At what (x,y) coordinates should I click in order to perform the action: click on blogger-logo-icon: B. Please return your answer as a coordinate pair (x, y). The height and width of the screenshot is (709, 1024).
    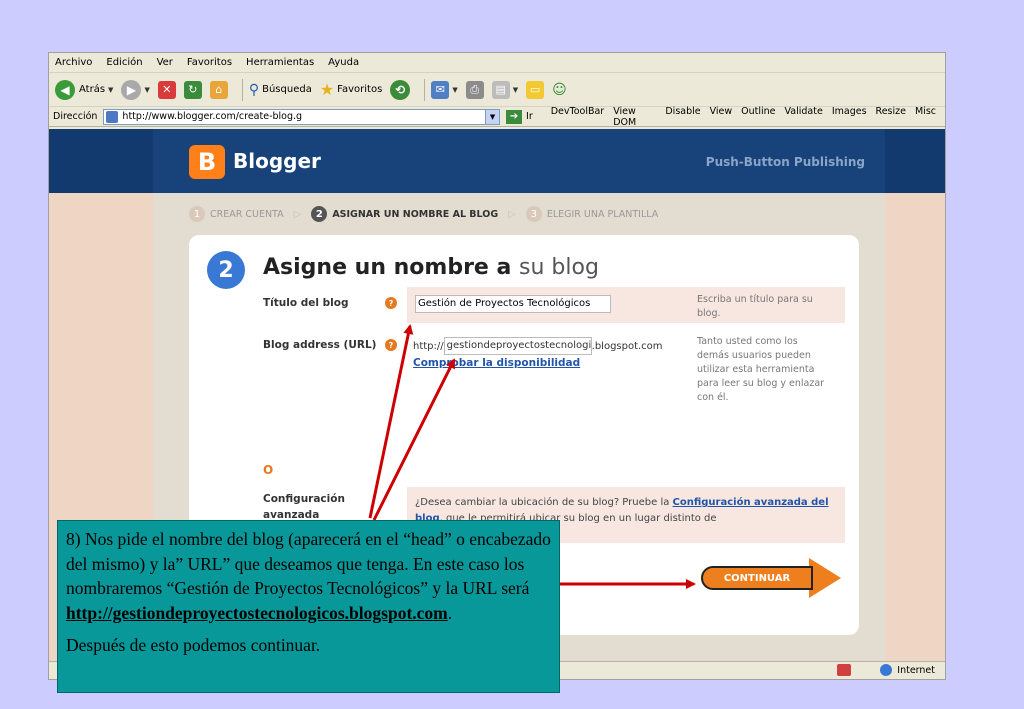
    Looking at the image, I should click on (207, 162).